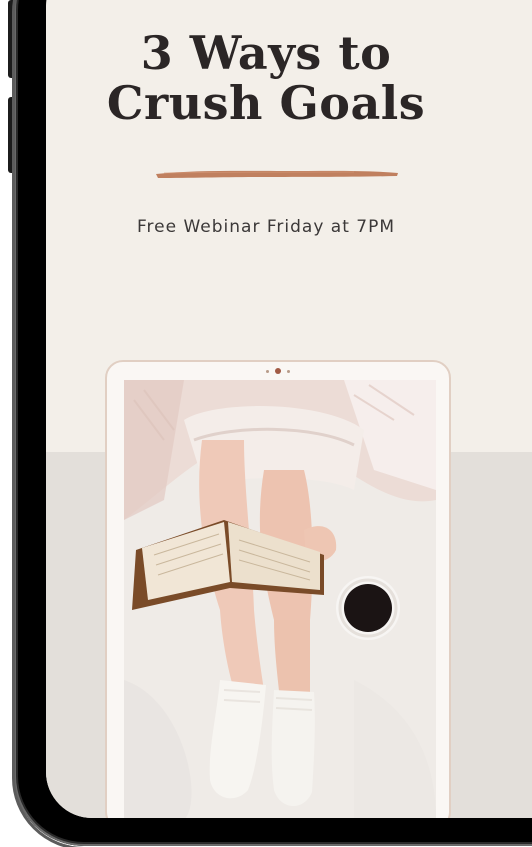 The width and height of the screenshot is (532, 847). Describe the element at coordinates (266, 227) in the screenshot. I see `webinar-subtitle: Free Webinar Friday at 7PM` at that location.